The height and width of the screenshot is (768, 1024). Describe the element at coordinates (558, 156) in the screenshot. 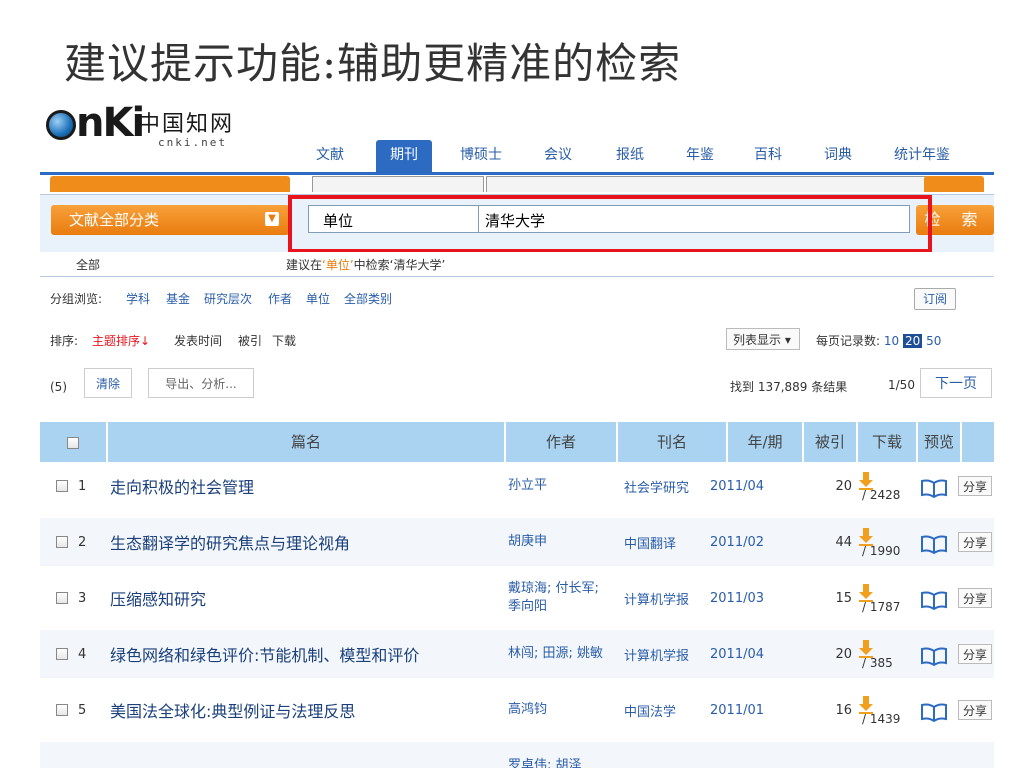

I see `tab-huiyi: 会议` at that location.